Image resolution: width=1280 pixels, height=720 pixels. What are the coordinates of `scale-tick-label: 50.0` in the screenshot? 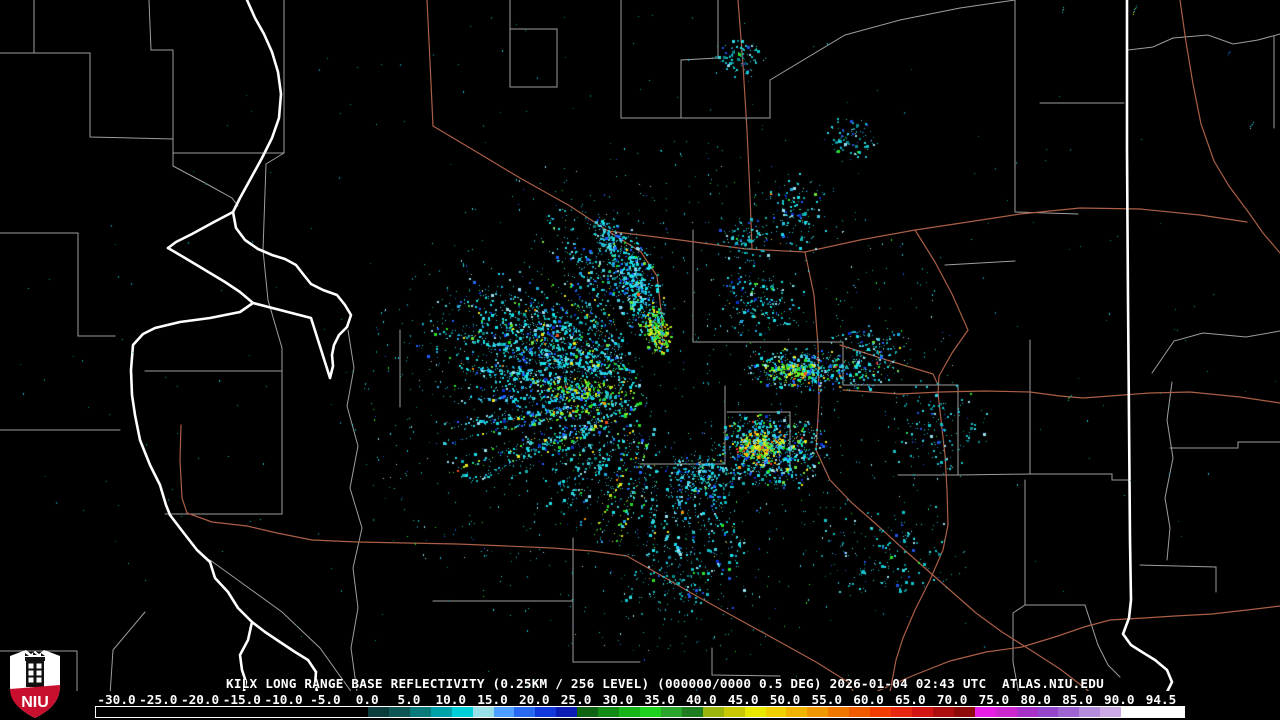 It's located at (785, 699).